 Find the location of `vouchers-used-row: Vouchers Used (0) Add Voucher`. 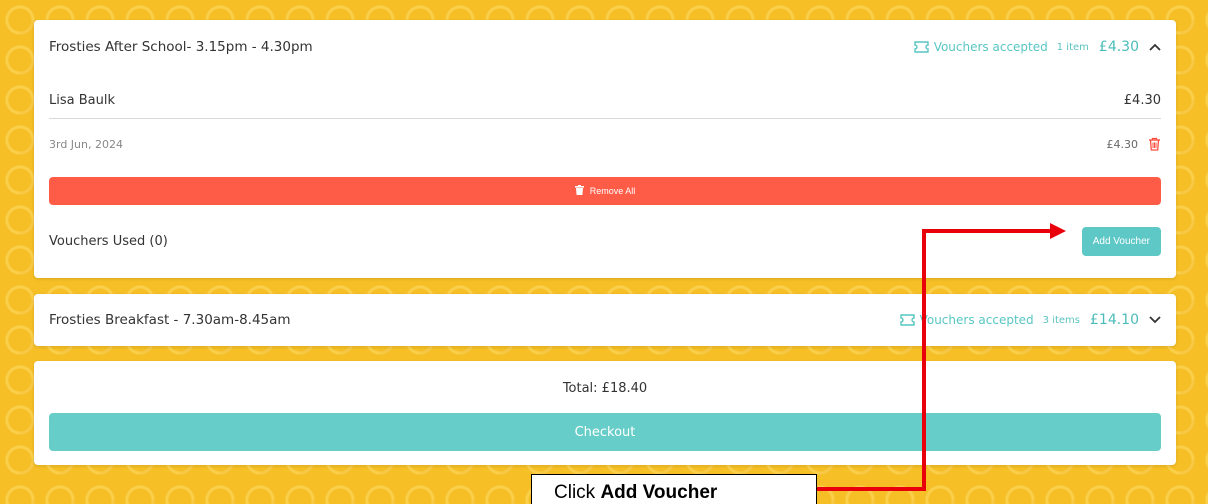

vouchers-used-row: Vouchers Used (0) Add Voucher is located at coordinates (605, 241).